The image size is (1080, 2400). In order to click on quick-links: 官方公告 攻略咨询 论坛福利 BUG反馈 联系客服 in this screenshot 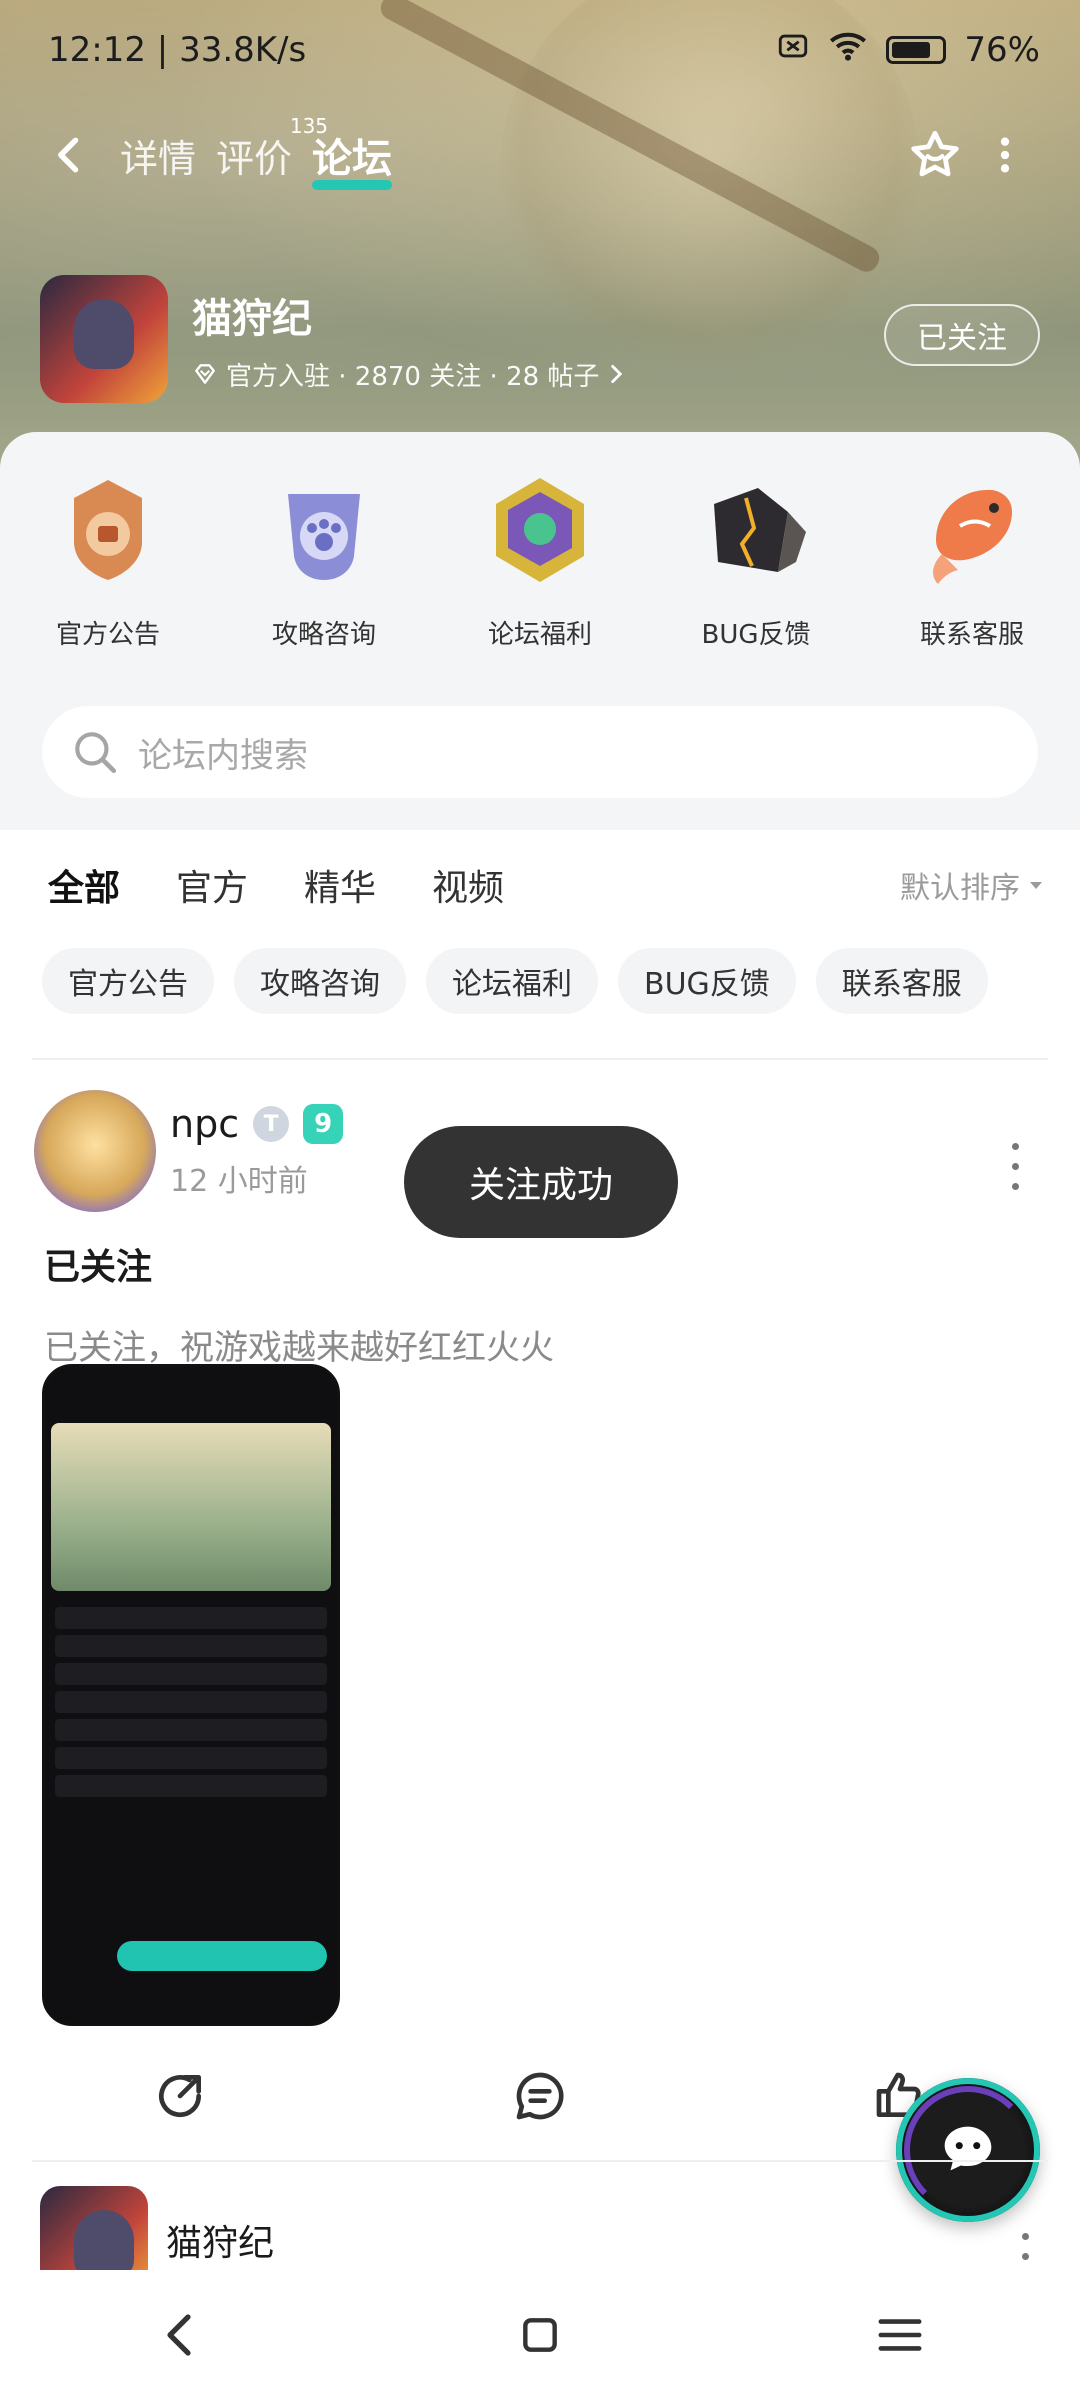, I will do `click(540, 570)`.